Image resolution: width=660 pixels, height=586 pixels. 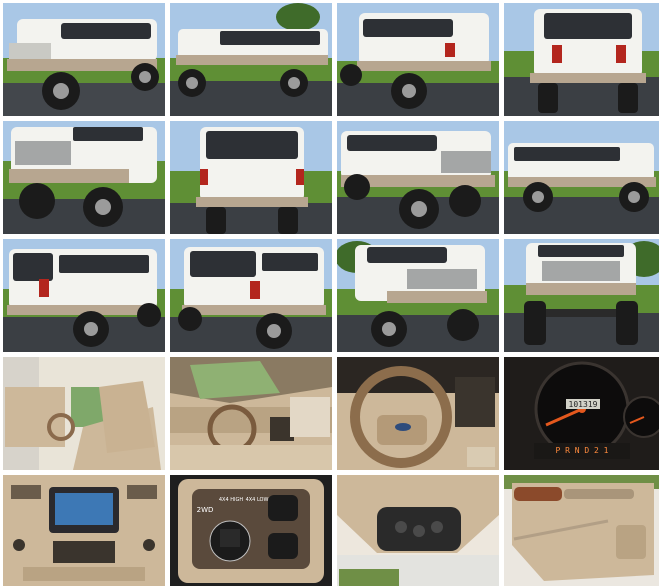 I want to click on photo-exterior-rear-straight, so click(x=251, y=177).